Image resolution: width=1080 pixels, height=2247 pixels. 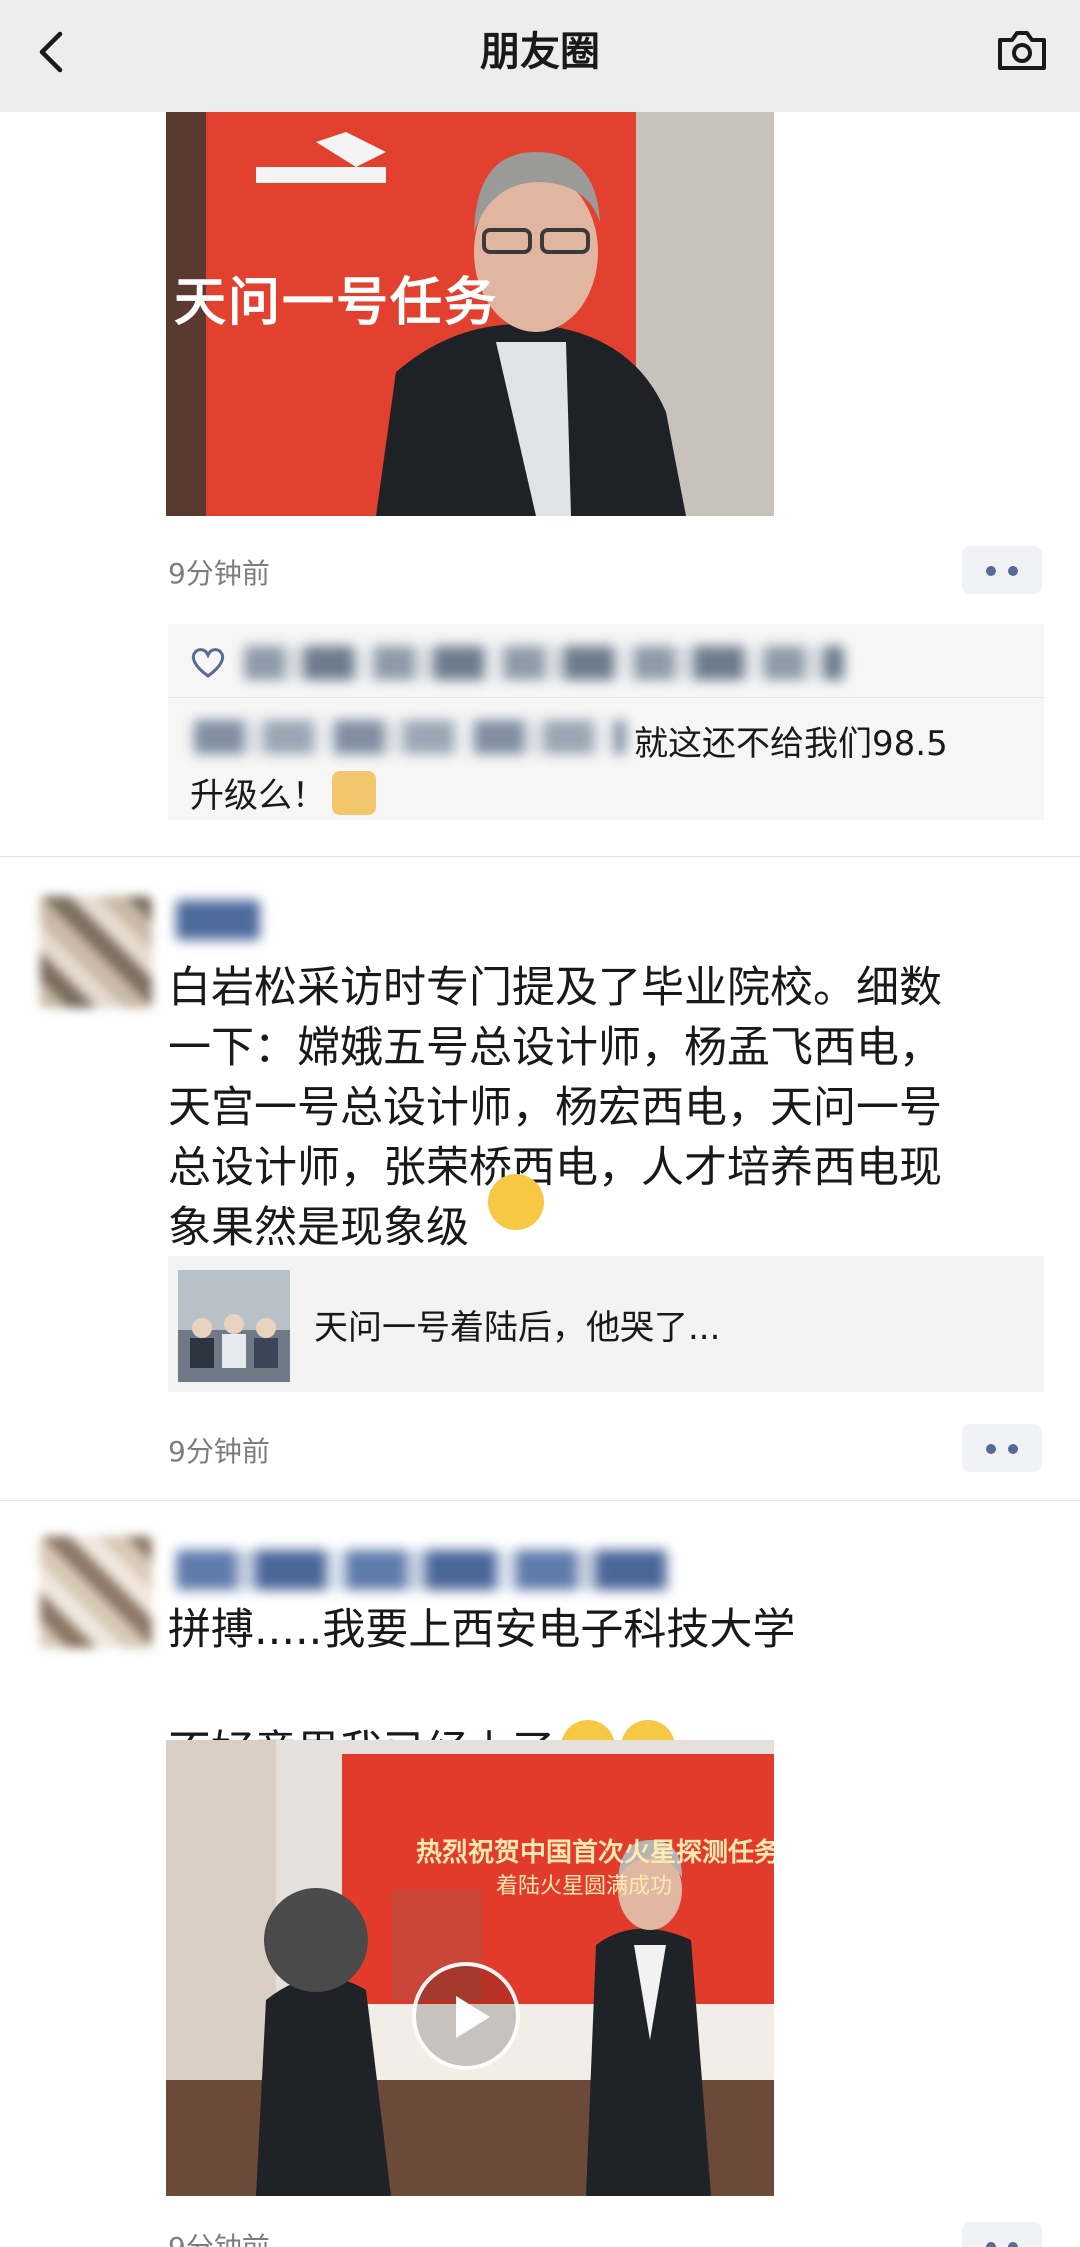 I want to click on blurred-like-names, so click(x=544, y=663).